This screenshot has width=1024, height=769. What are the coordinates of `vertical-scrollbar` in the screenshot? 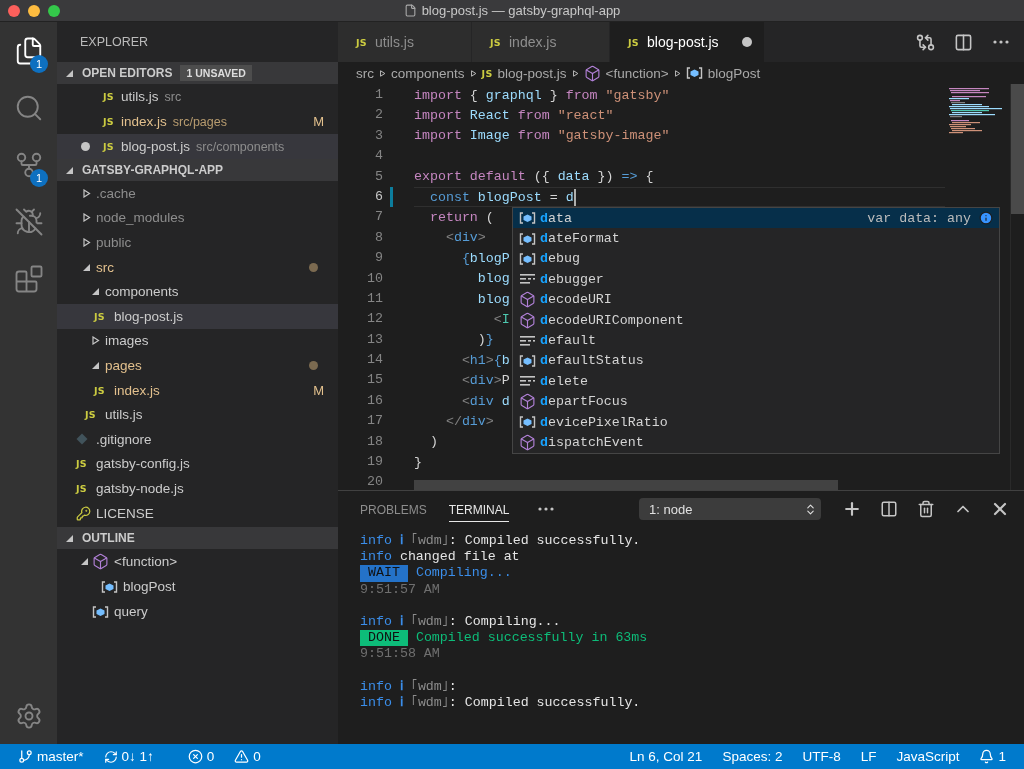 It's located at (1017, 149).